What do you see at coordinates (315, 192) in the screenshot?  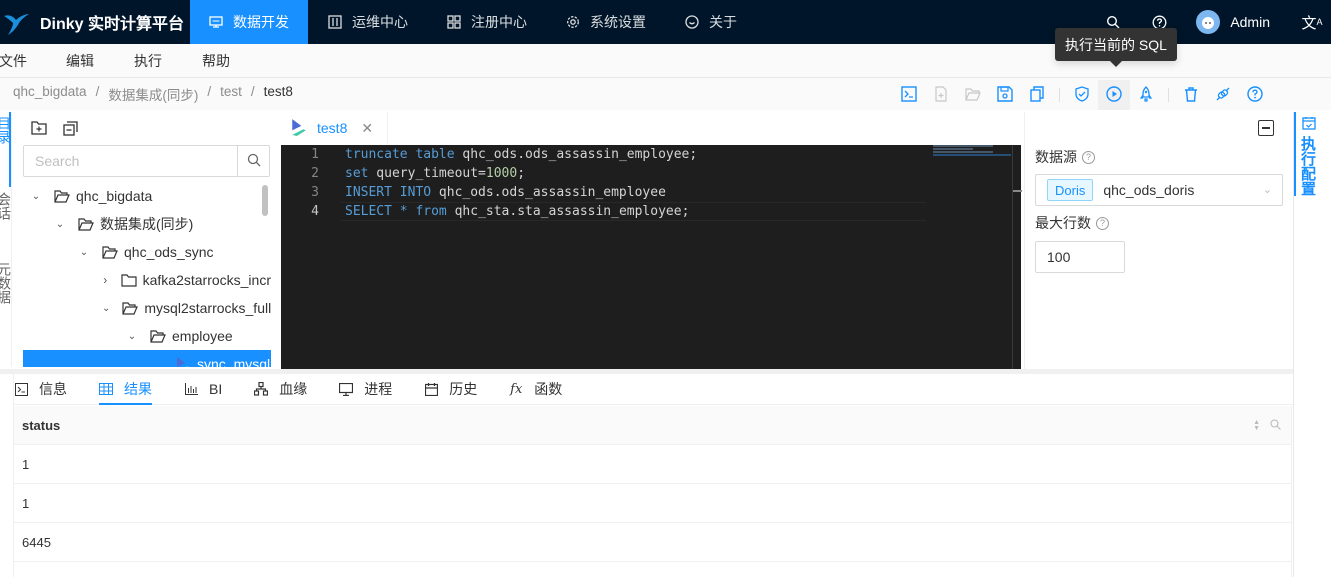 I see `line-number: 3` at bounding box center [315, 192].